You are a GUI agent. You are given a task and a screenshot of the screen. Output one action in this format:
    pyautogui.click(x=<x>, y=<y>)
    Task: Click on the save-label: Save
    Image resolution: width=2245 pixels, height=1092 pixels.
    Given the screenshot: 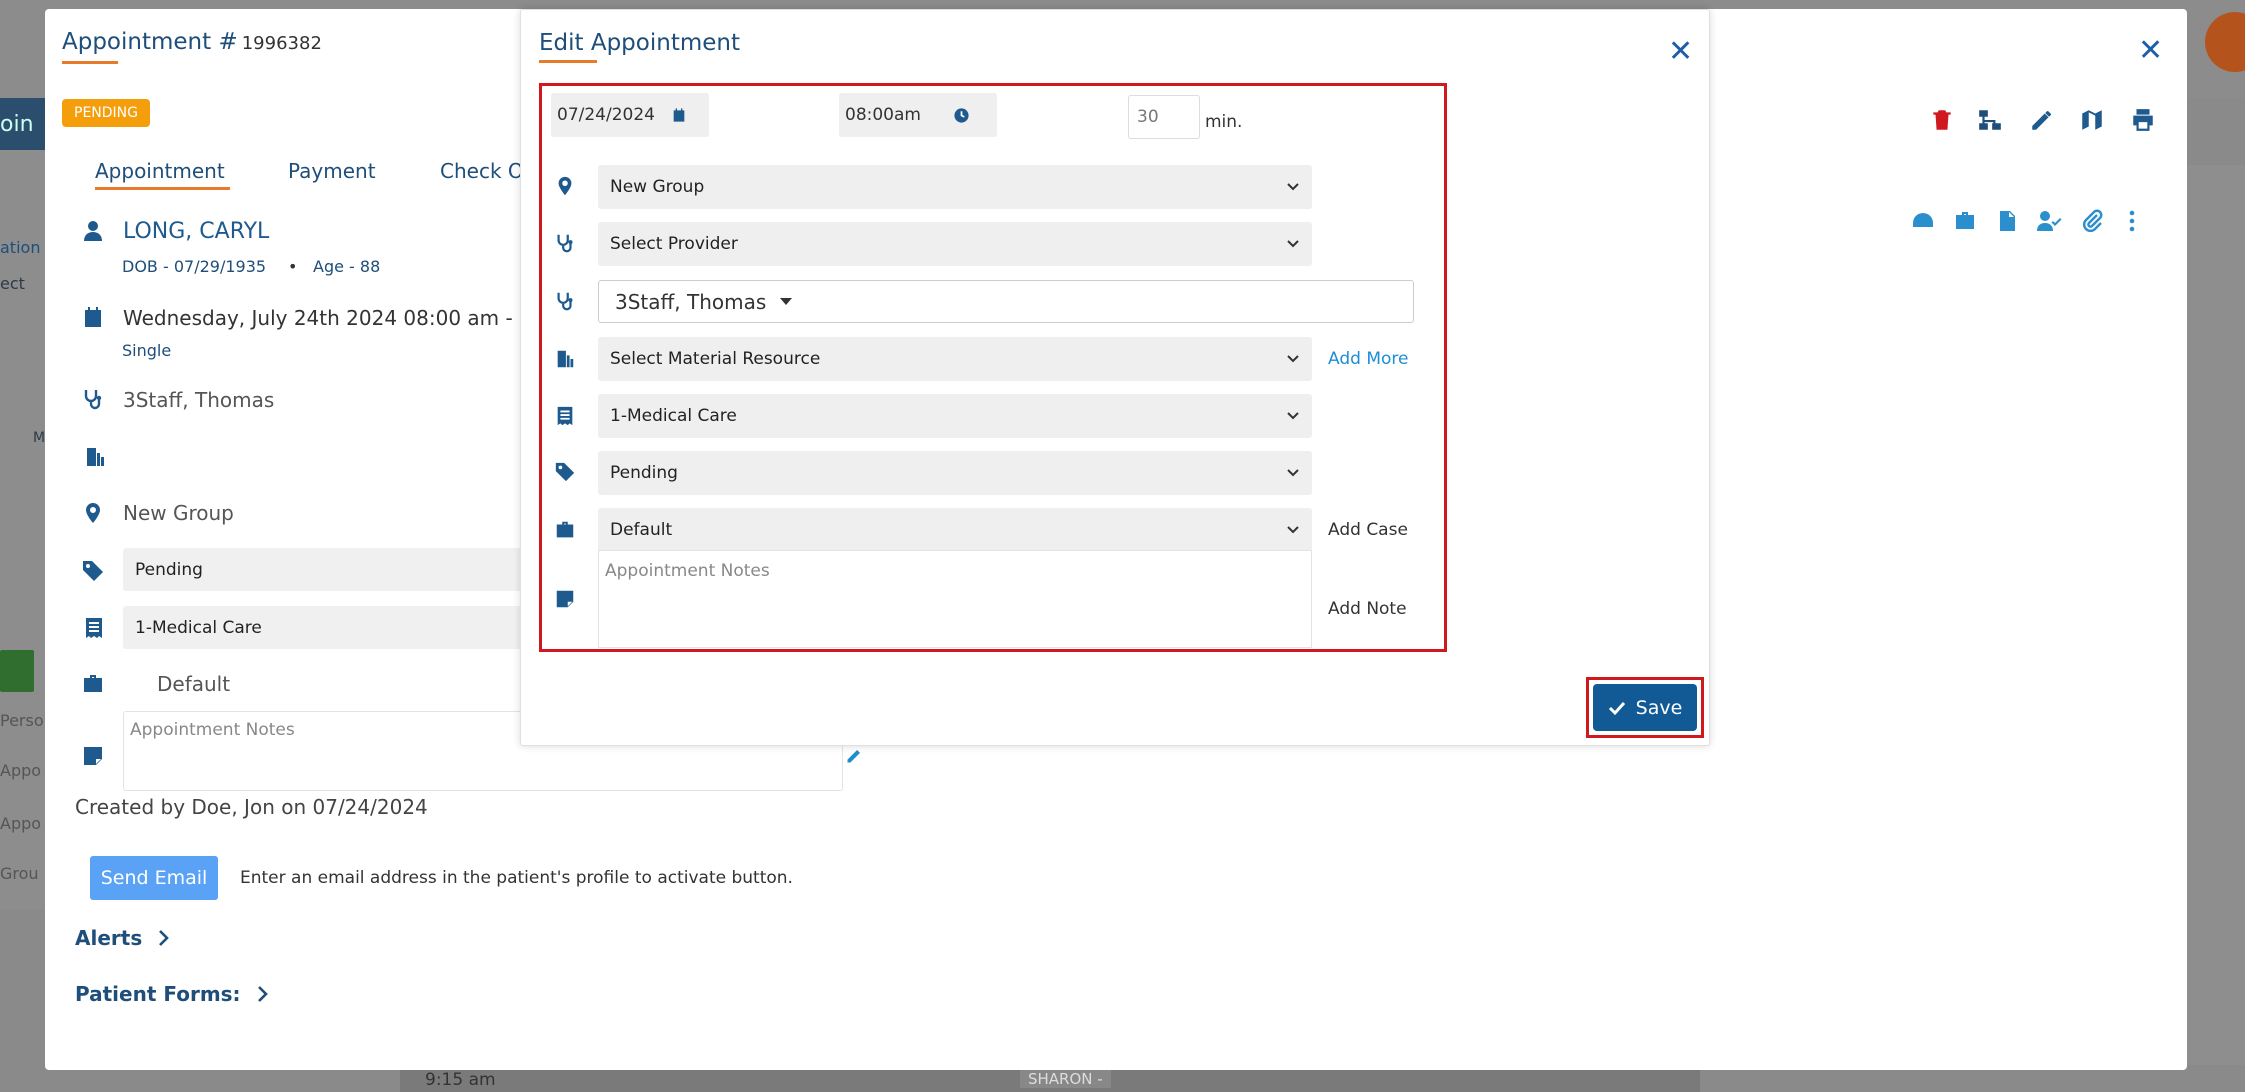 What is the action you would take?
    pyautogui.click(x=1659, y=707)
    